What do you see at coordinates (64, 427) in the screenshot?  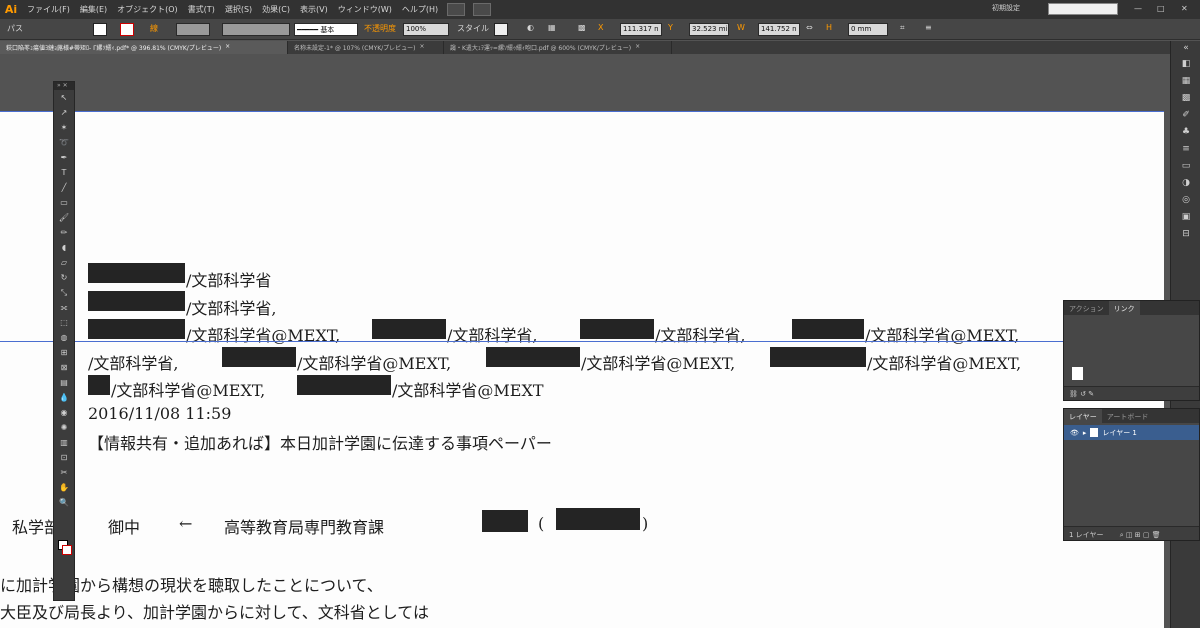 I see `symbol-sprayer-tool-icon: ✺` at bounding box center [64, 427].